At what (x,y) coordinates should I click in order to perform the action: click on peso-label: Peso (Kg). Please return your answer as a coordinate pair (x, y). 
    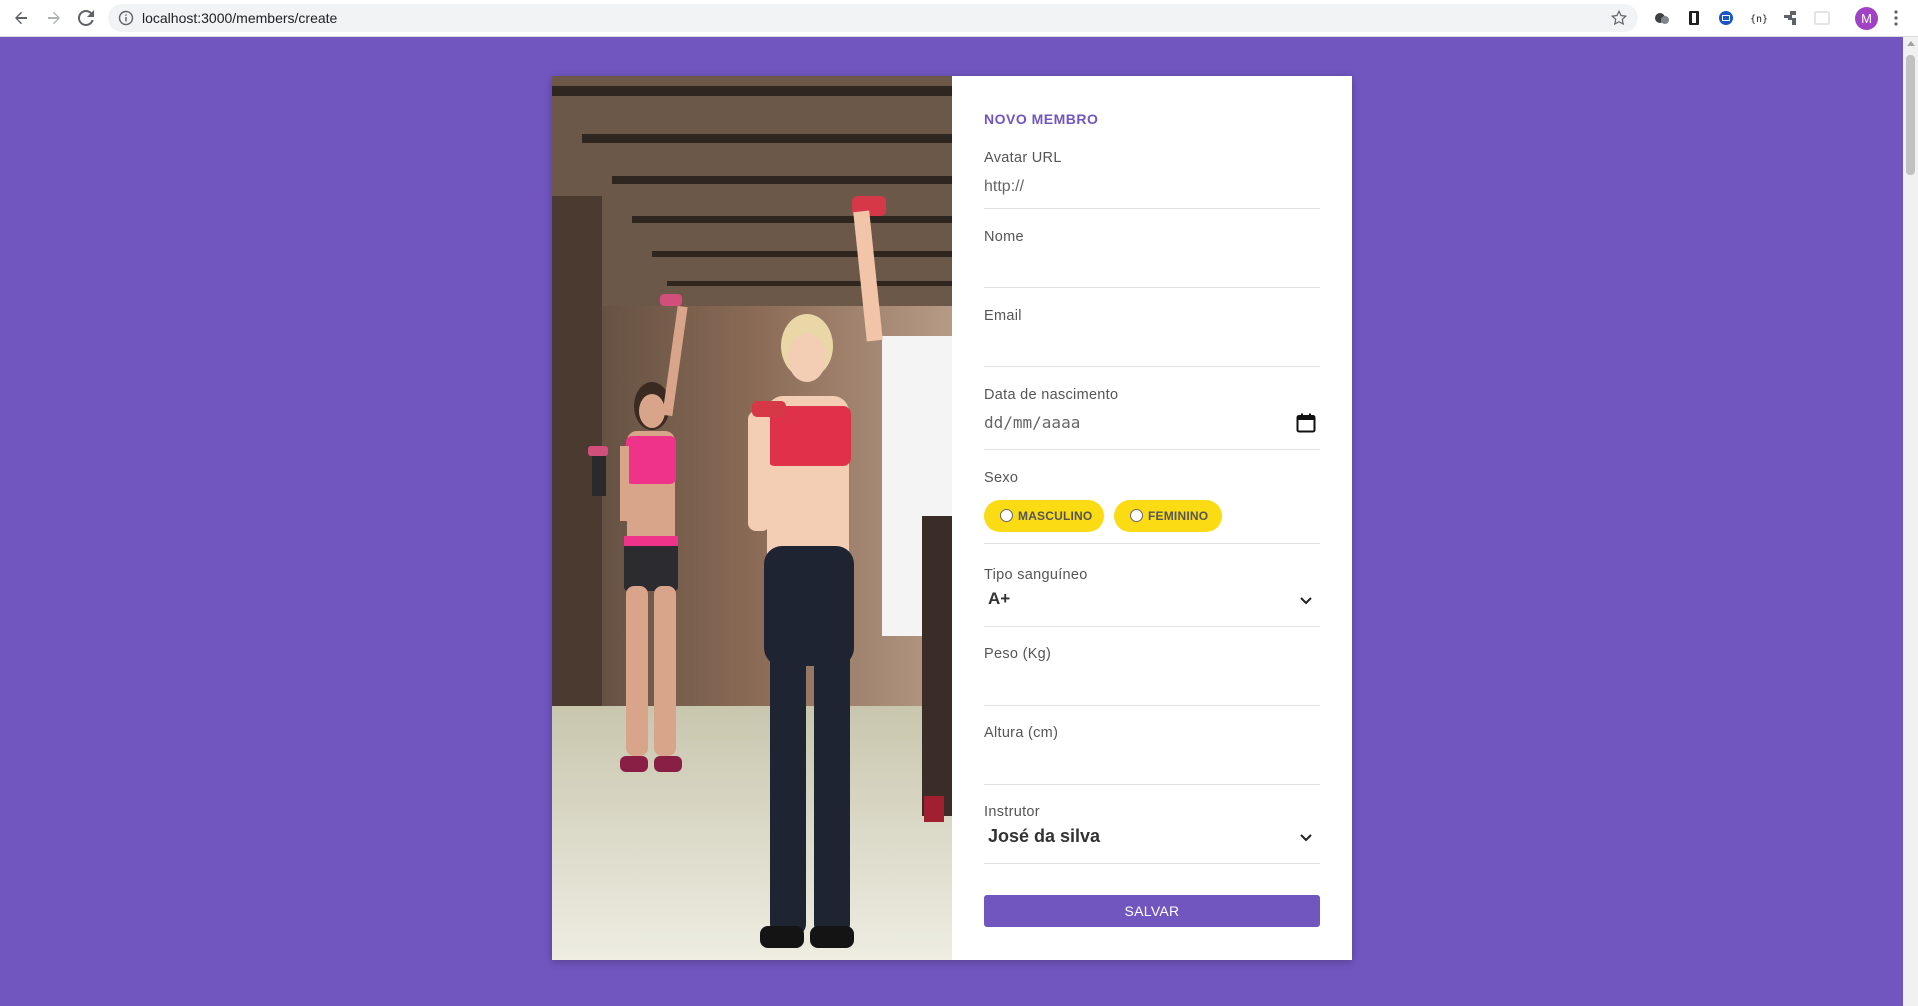
    Looking at the image, I should click on (1018, 654).